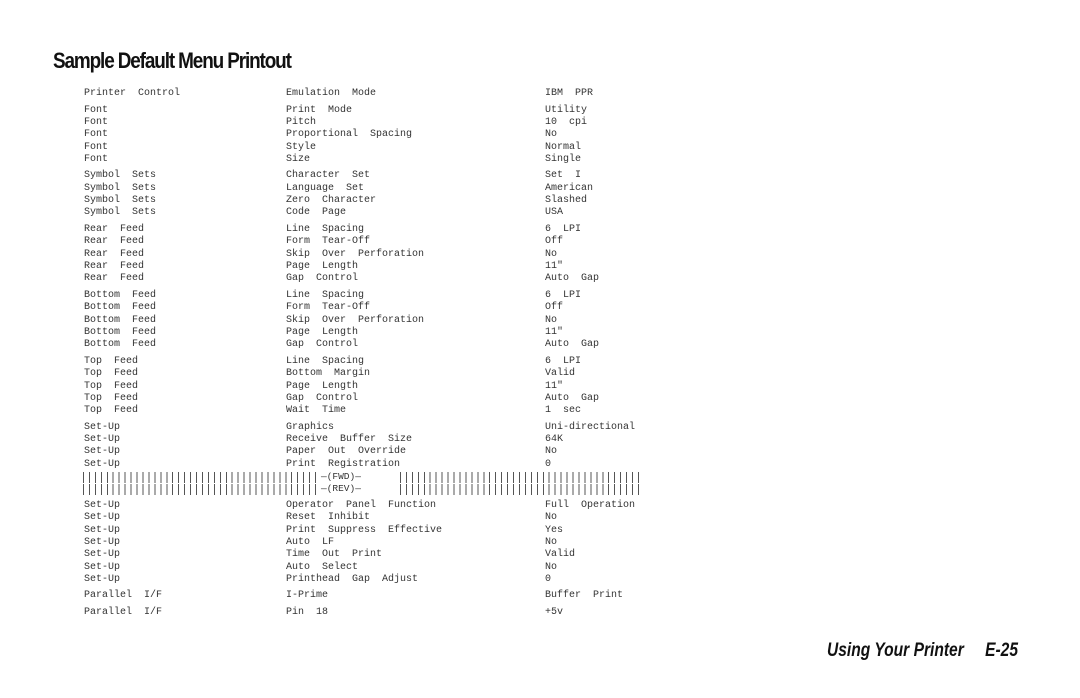  I want to click on registration-fwd-row: —(FWD)—, so click(383, 477).